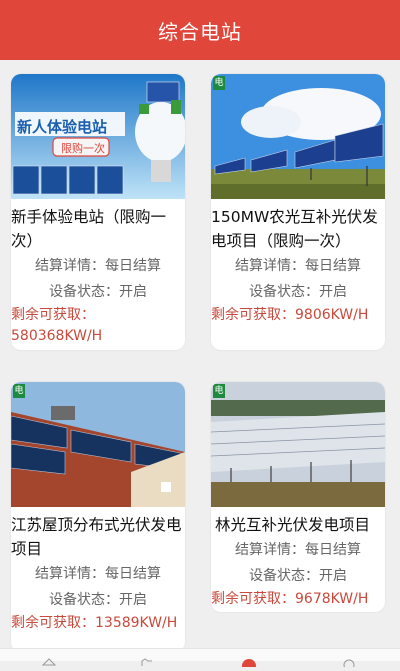  Describe the element at coordinates (332, 599) in the screenshot. I see `remaining-value: 9678KW/H` at that location.